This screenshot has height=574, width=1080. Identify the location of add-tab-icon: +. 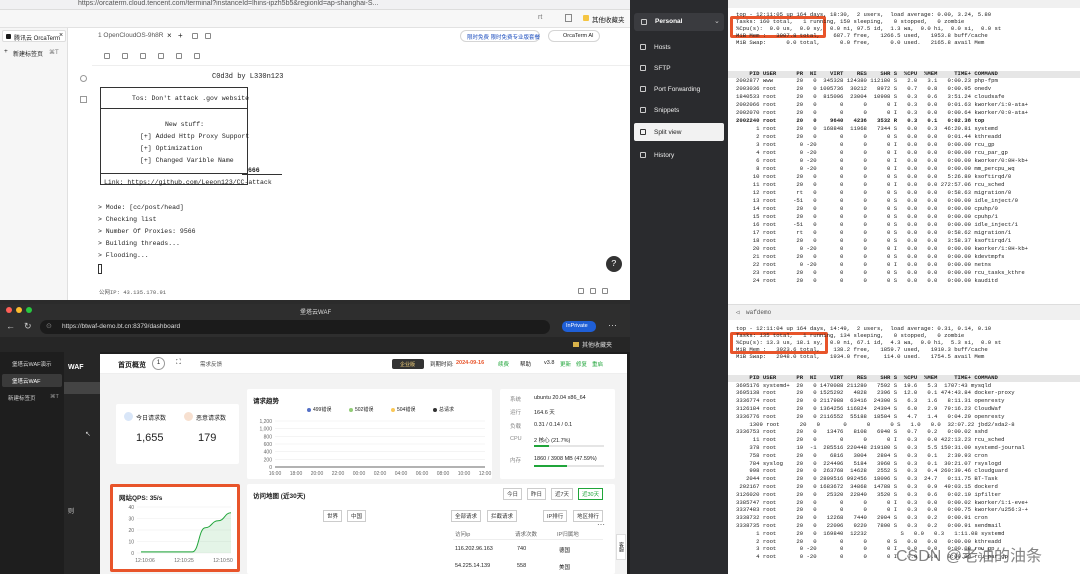
(180, 35).